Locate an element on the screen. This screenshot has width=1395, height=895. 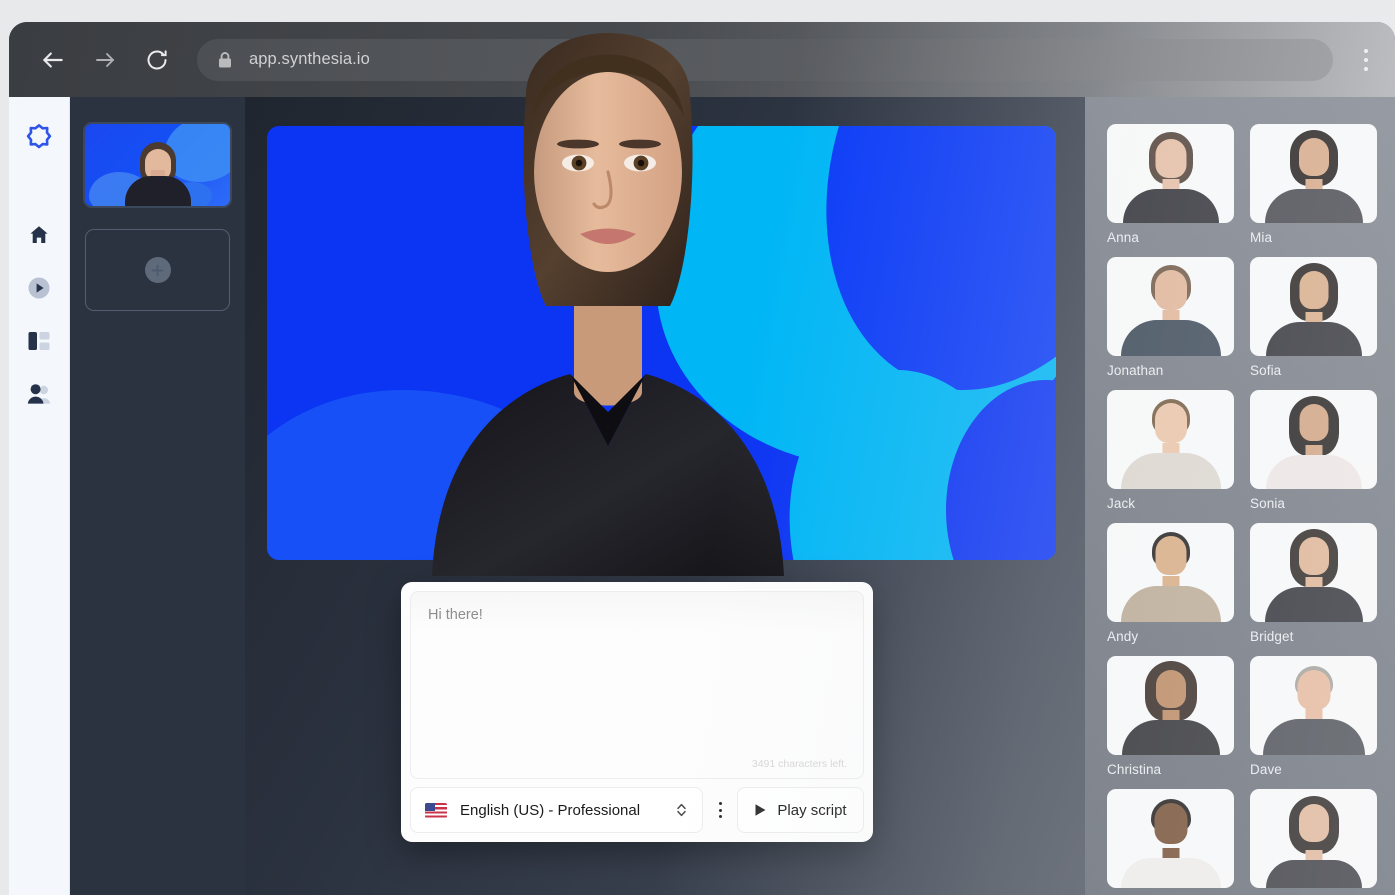
browser-toolbar: app.synthesia.io is located at coordinates (702, 59).